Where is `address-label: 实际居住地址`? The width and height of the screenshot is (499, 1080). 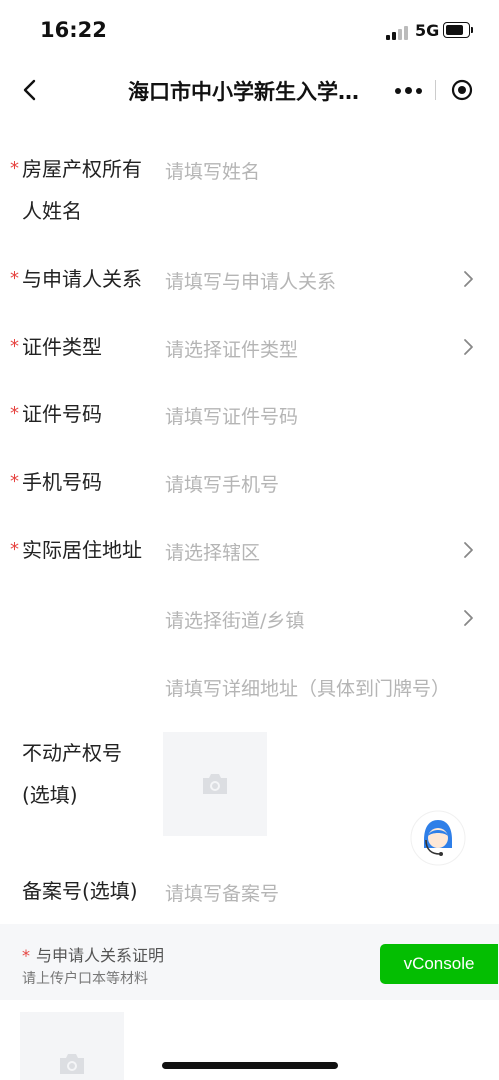 address-label: 实际居住地址 is located at coordinates (82, 550).